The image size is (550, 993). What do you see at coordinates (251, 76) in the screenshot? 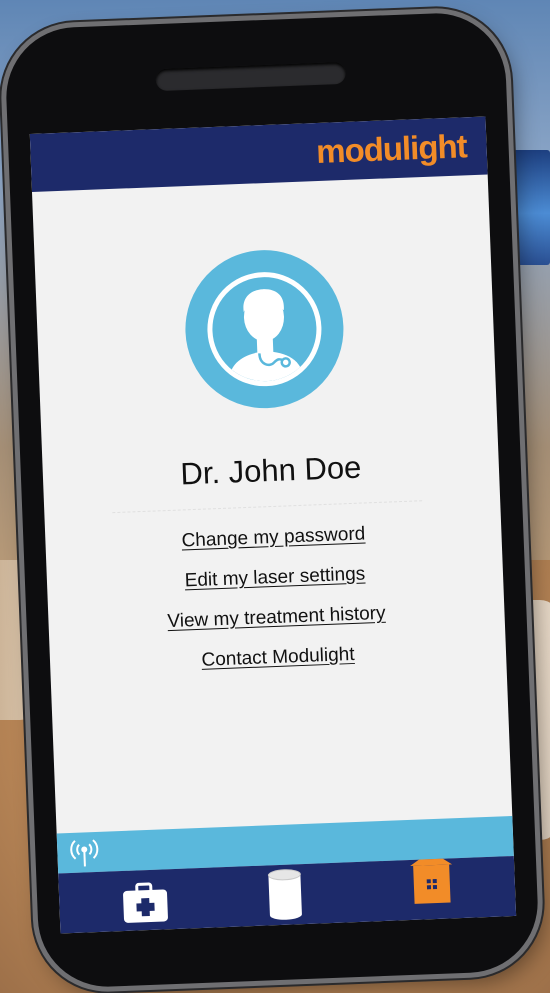
I see `phone-speaker` at bounding box center [251, 76].